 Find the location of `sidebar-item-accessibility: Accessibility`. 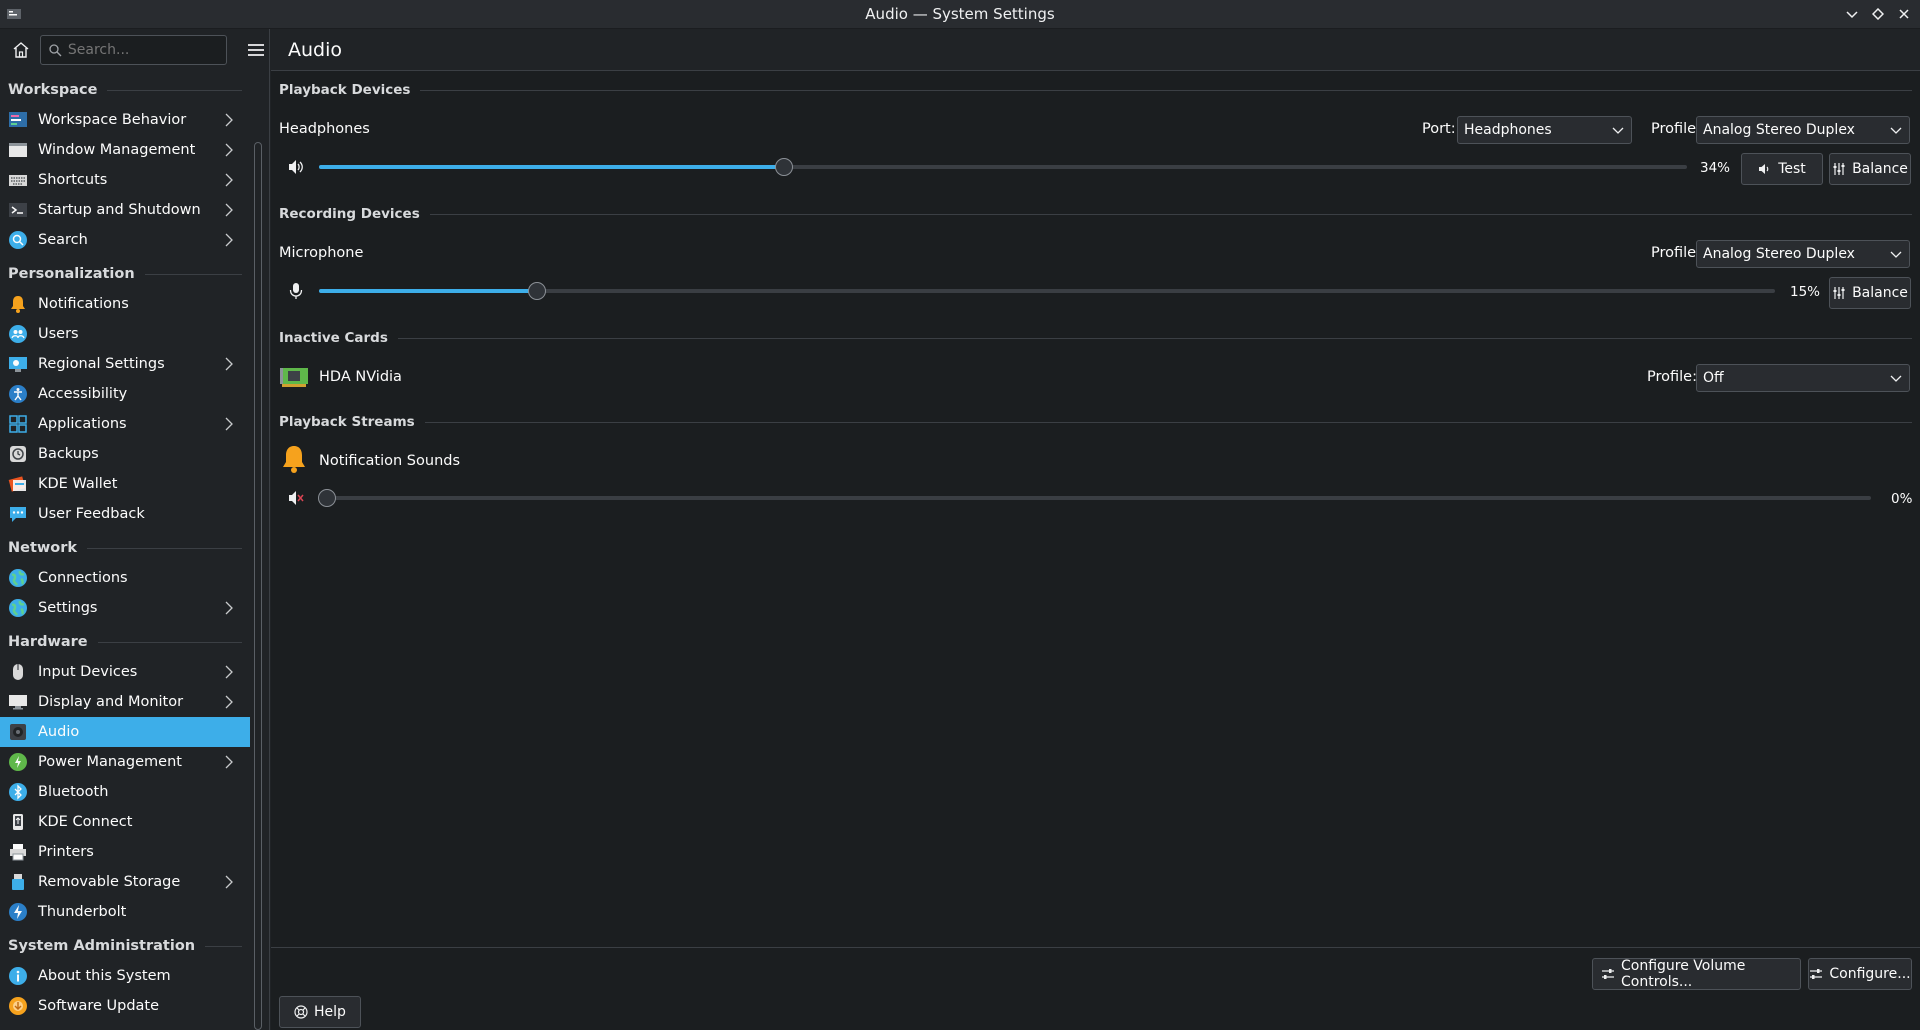

sidebar-item-accessibility: Accessibility is located at coordinates (125, 394).